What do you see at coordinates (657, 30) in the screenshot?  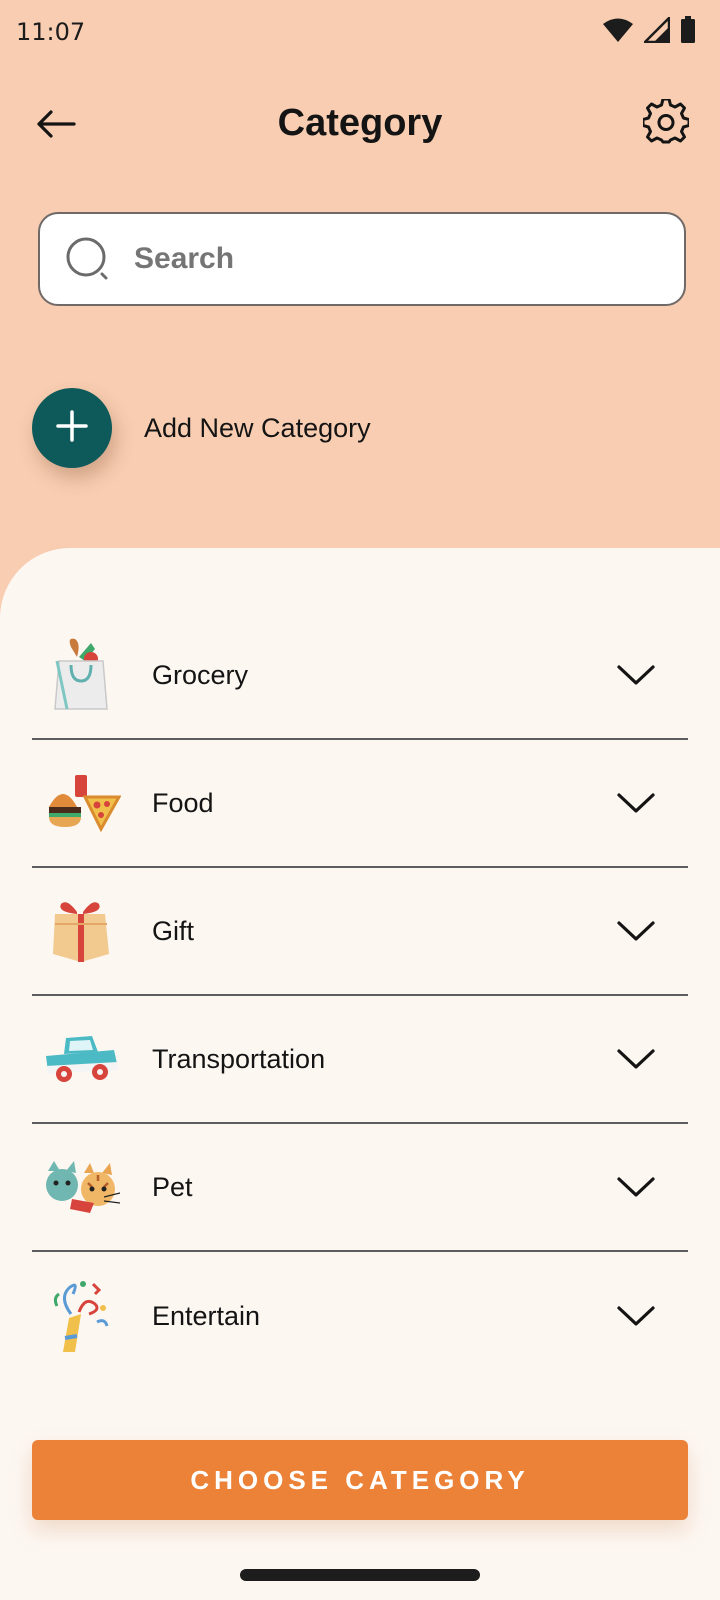 I see `signal-icon` at bounding box center [657, 30].